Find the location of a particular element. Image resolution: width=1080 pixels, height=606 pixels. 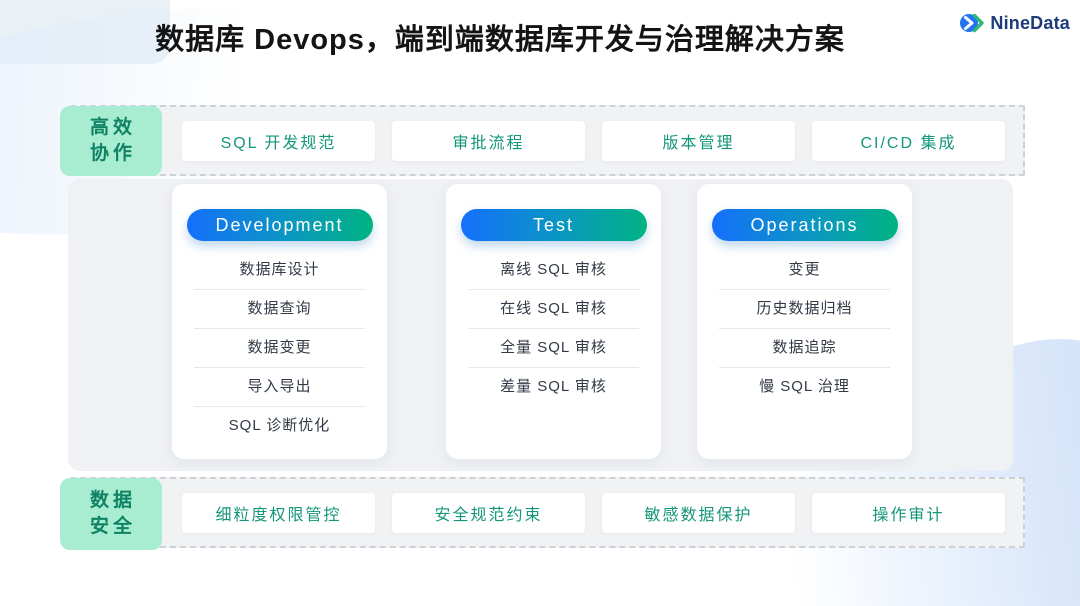

stage-pill-operations: Operations is located at coordinates (804, 225).